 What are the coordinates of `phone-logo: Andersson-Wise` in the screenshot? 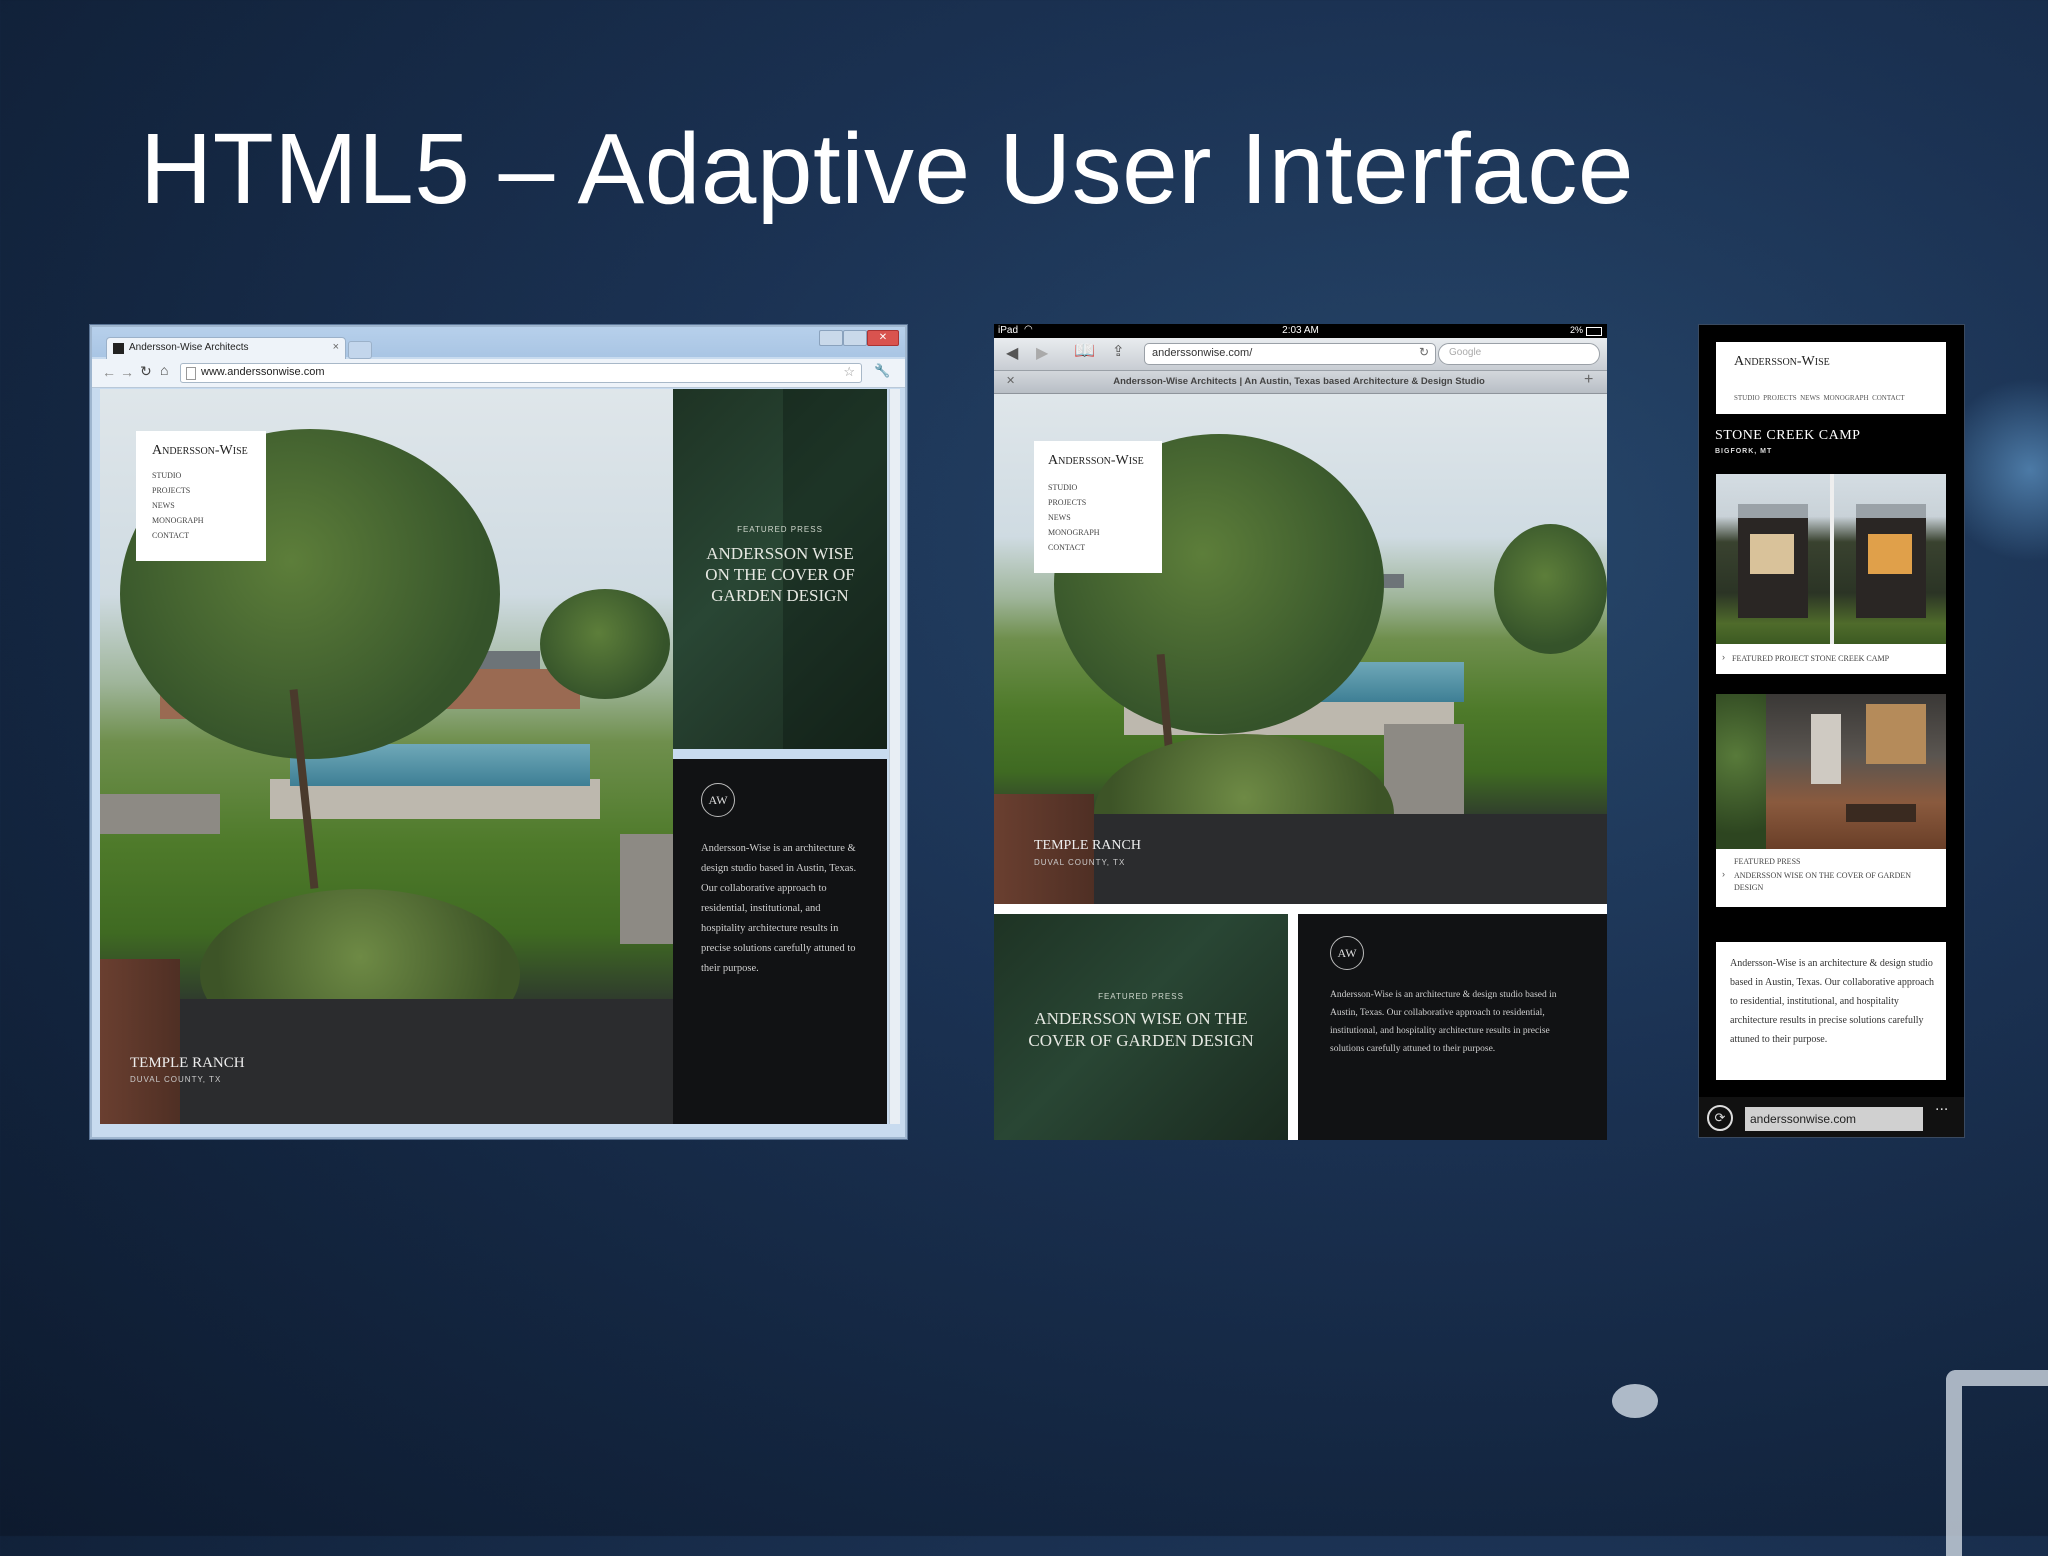 It's located at (1782, 362).